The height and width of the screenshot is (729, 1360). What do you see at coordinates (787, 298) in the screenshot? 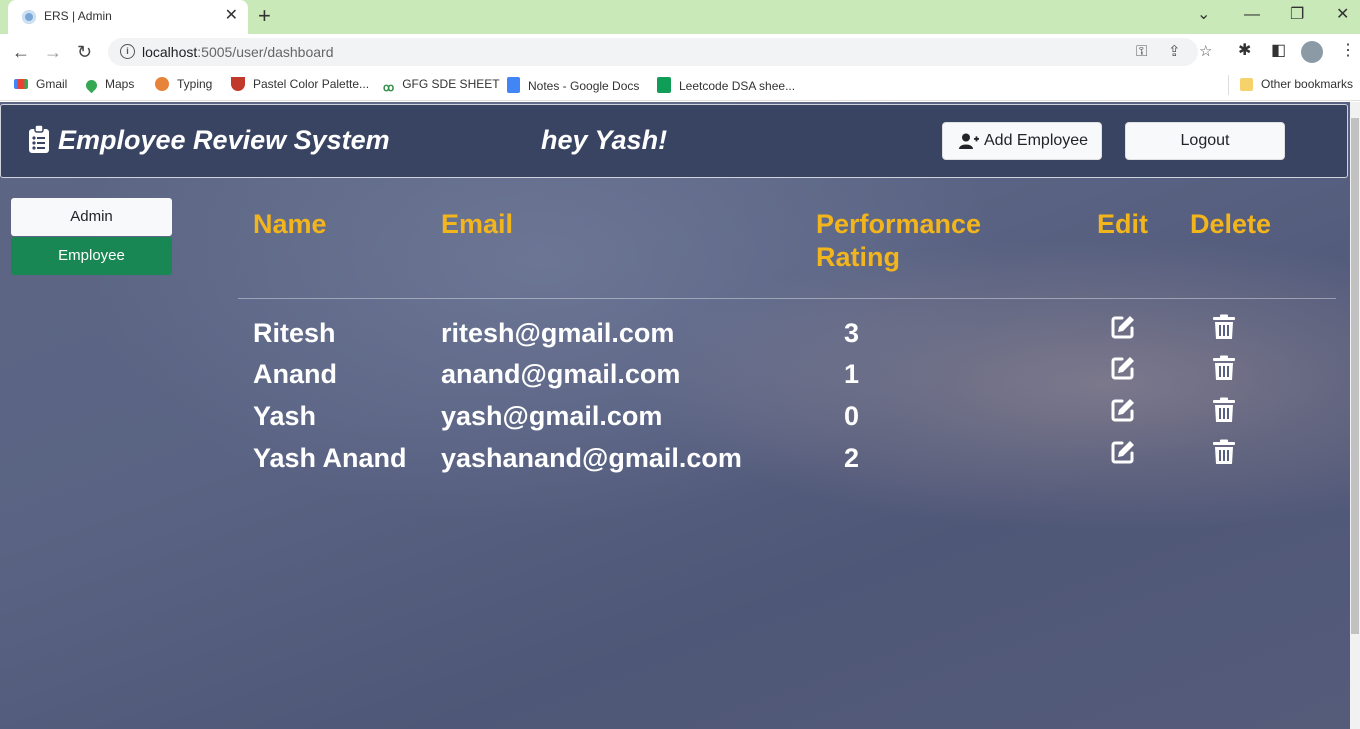
I see `table-divider` at bounding box center [787, 298].